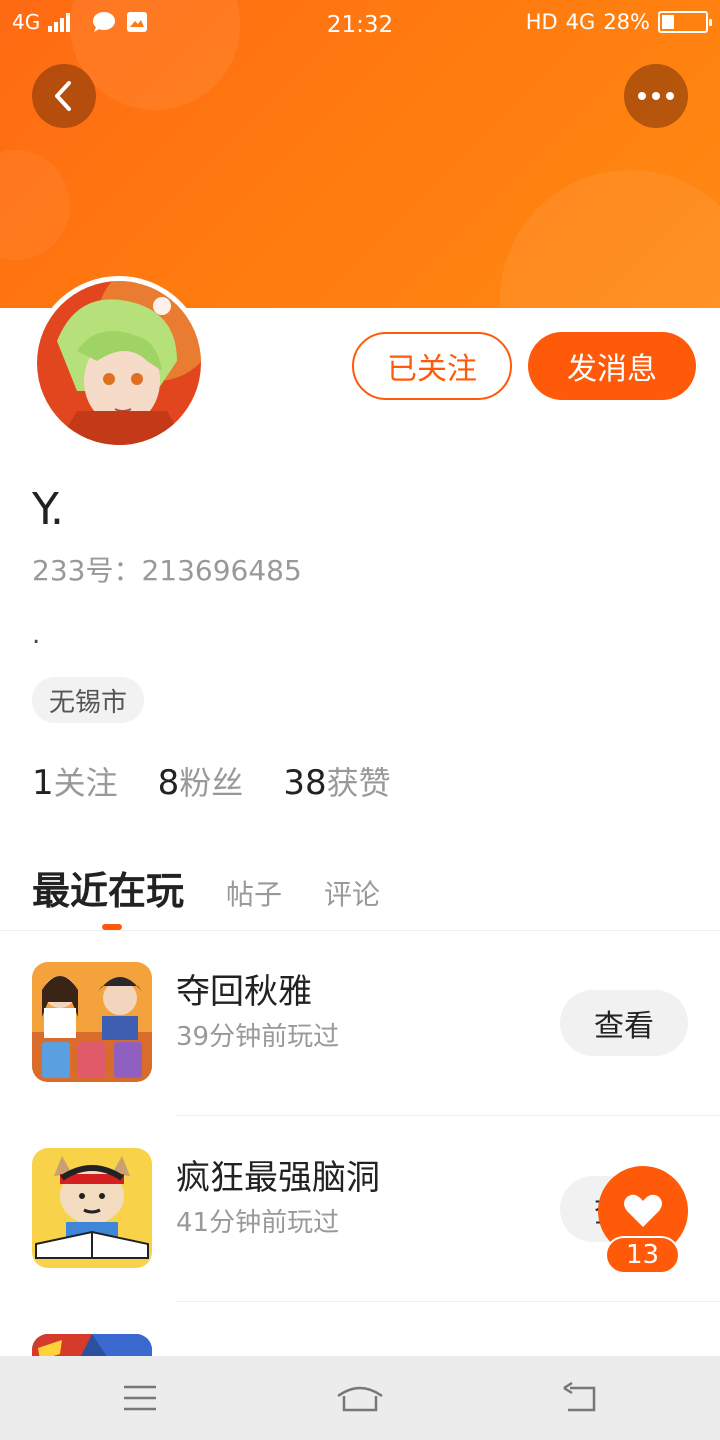 Image resolution: width=720 pixels, height=1440 pixels. What do you see at coordinates (36, 635) in the screenshot?
I see `bio: .` at bounding box center [36, 635].